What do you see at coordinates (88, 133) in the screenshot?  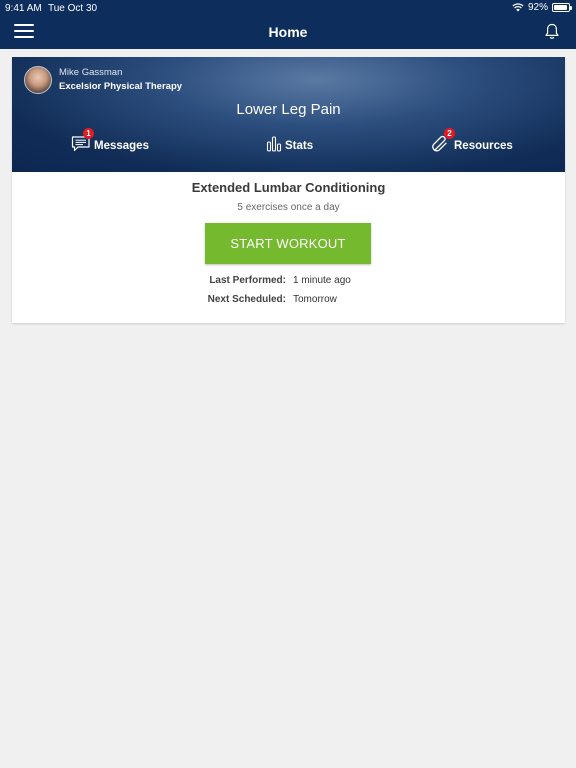 I see `messages-badge: 1` at bounding box center [88, 133].